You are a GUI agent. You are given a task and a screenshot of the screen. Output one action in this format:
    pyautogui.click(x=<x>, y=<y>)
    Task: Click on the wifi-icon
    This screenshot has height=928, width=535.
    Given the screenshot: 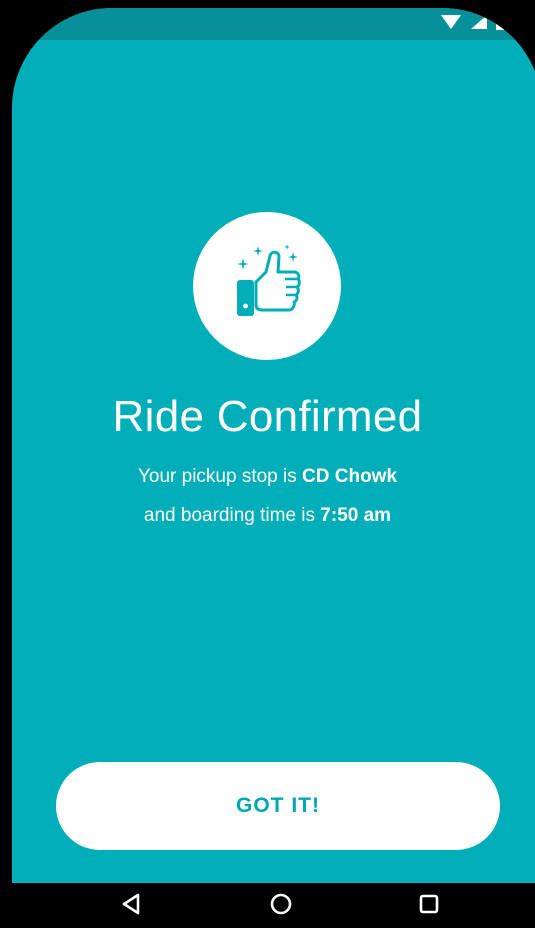 What is the action you would take?
    pyautogui.click(x=451, y=24)
    